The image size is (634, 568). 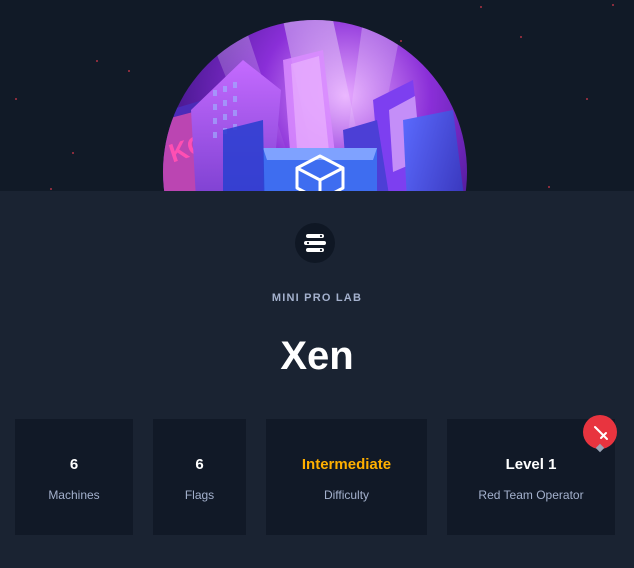 What do you see at coordinates (531, 464) in the screenshot?
I see `stat-value: Level 1` at bounding box center [531, 464].